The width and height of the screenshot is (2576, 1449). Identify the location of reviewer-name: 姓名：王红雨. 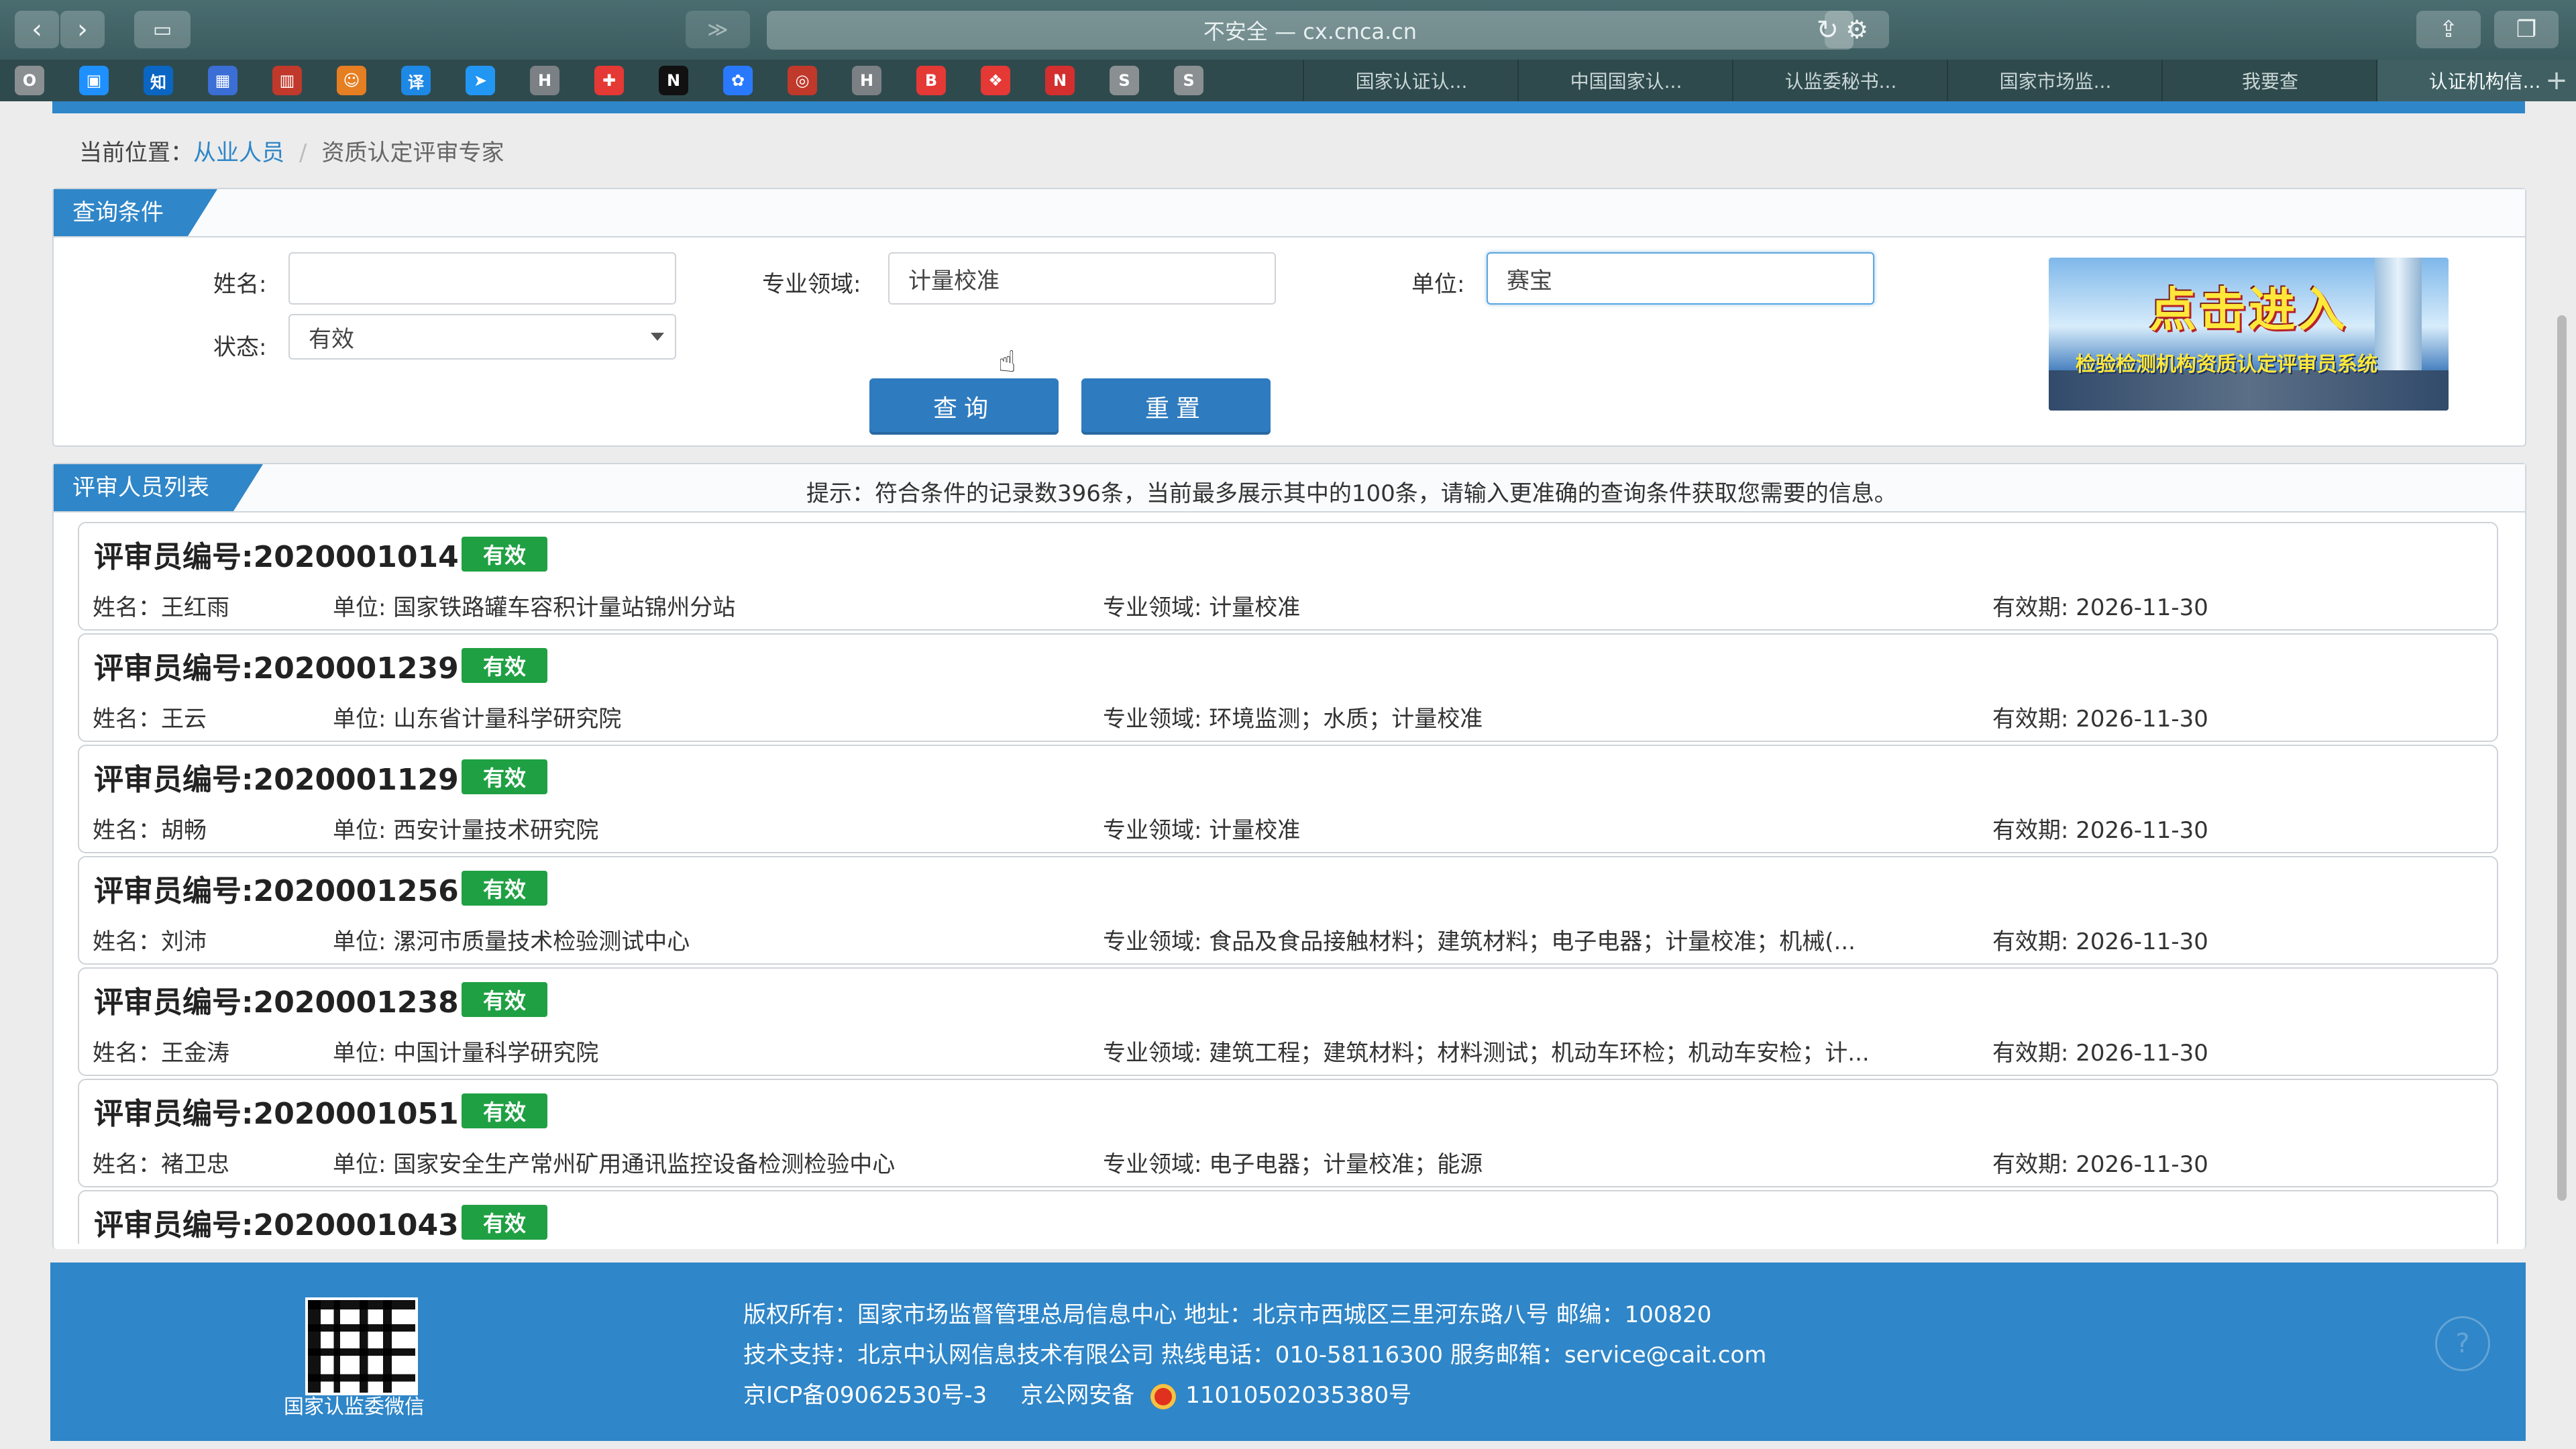
(161, 607).